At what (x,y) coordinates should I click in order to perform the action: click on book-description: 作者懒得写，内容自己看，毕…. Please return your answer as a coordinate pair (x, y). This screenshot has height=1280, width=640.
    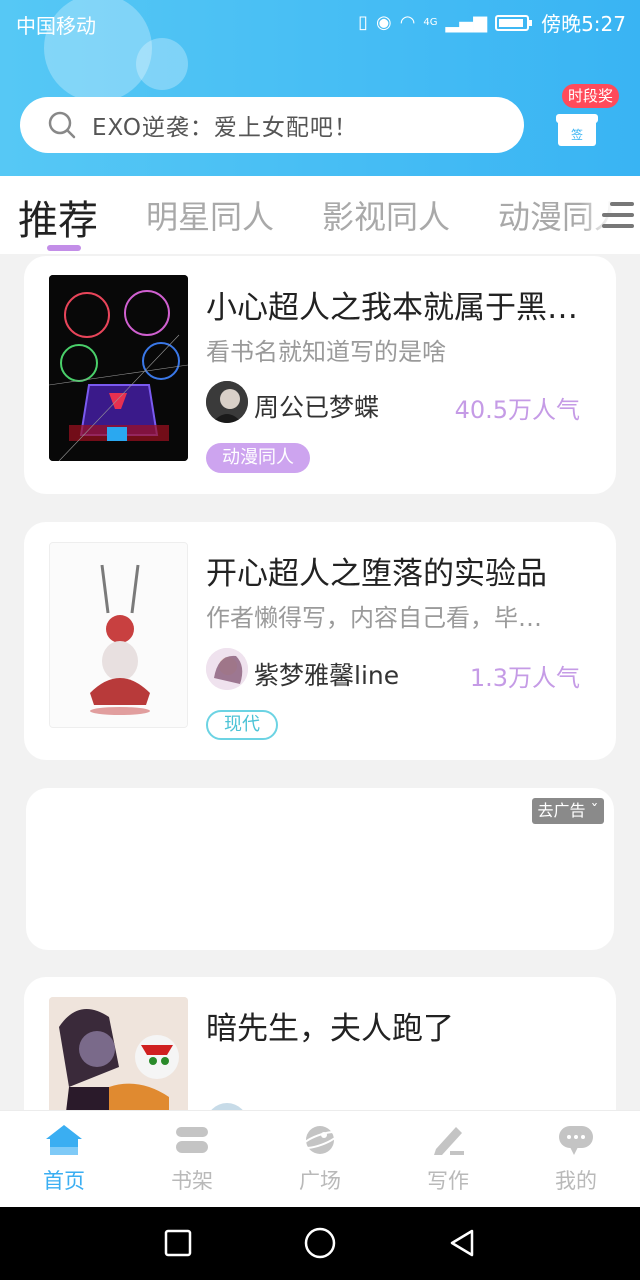
    Looking at the image, I should click on (374, 618).